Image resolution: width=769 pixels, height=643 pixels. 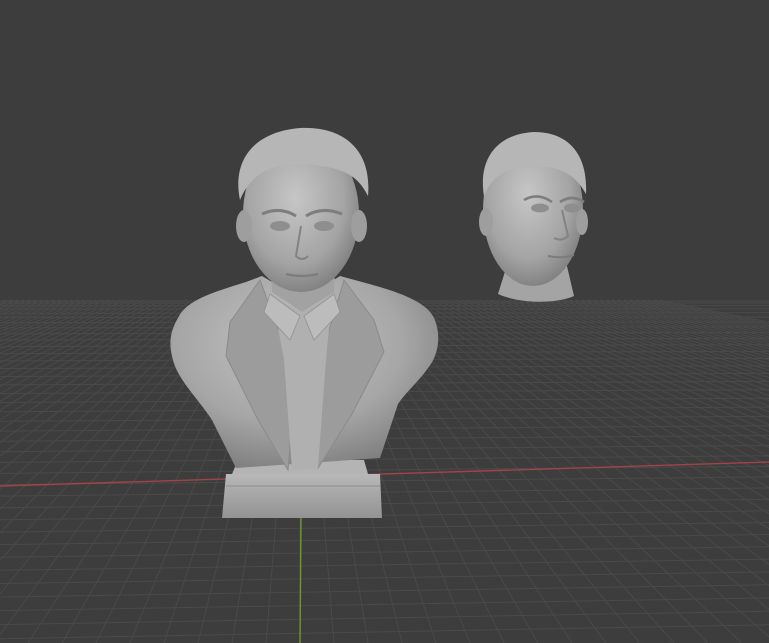 What do you see at coordinates (582, 222) in the screenshot?
I see `head-ear-right` at bounding box center [582, 222].